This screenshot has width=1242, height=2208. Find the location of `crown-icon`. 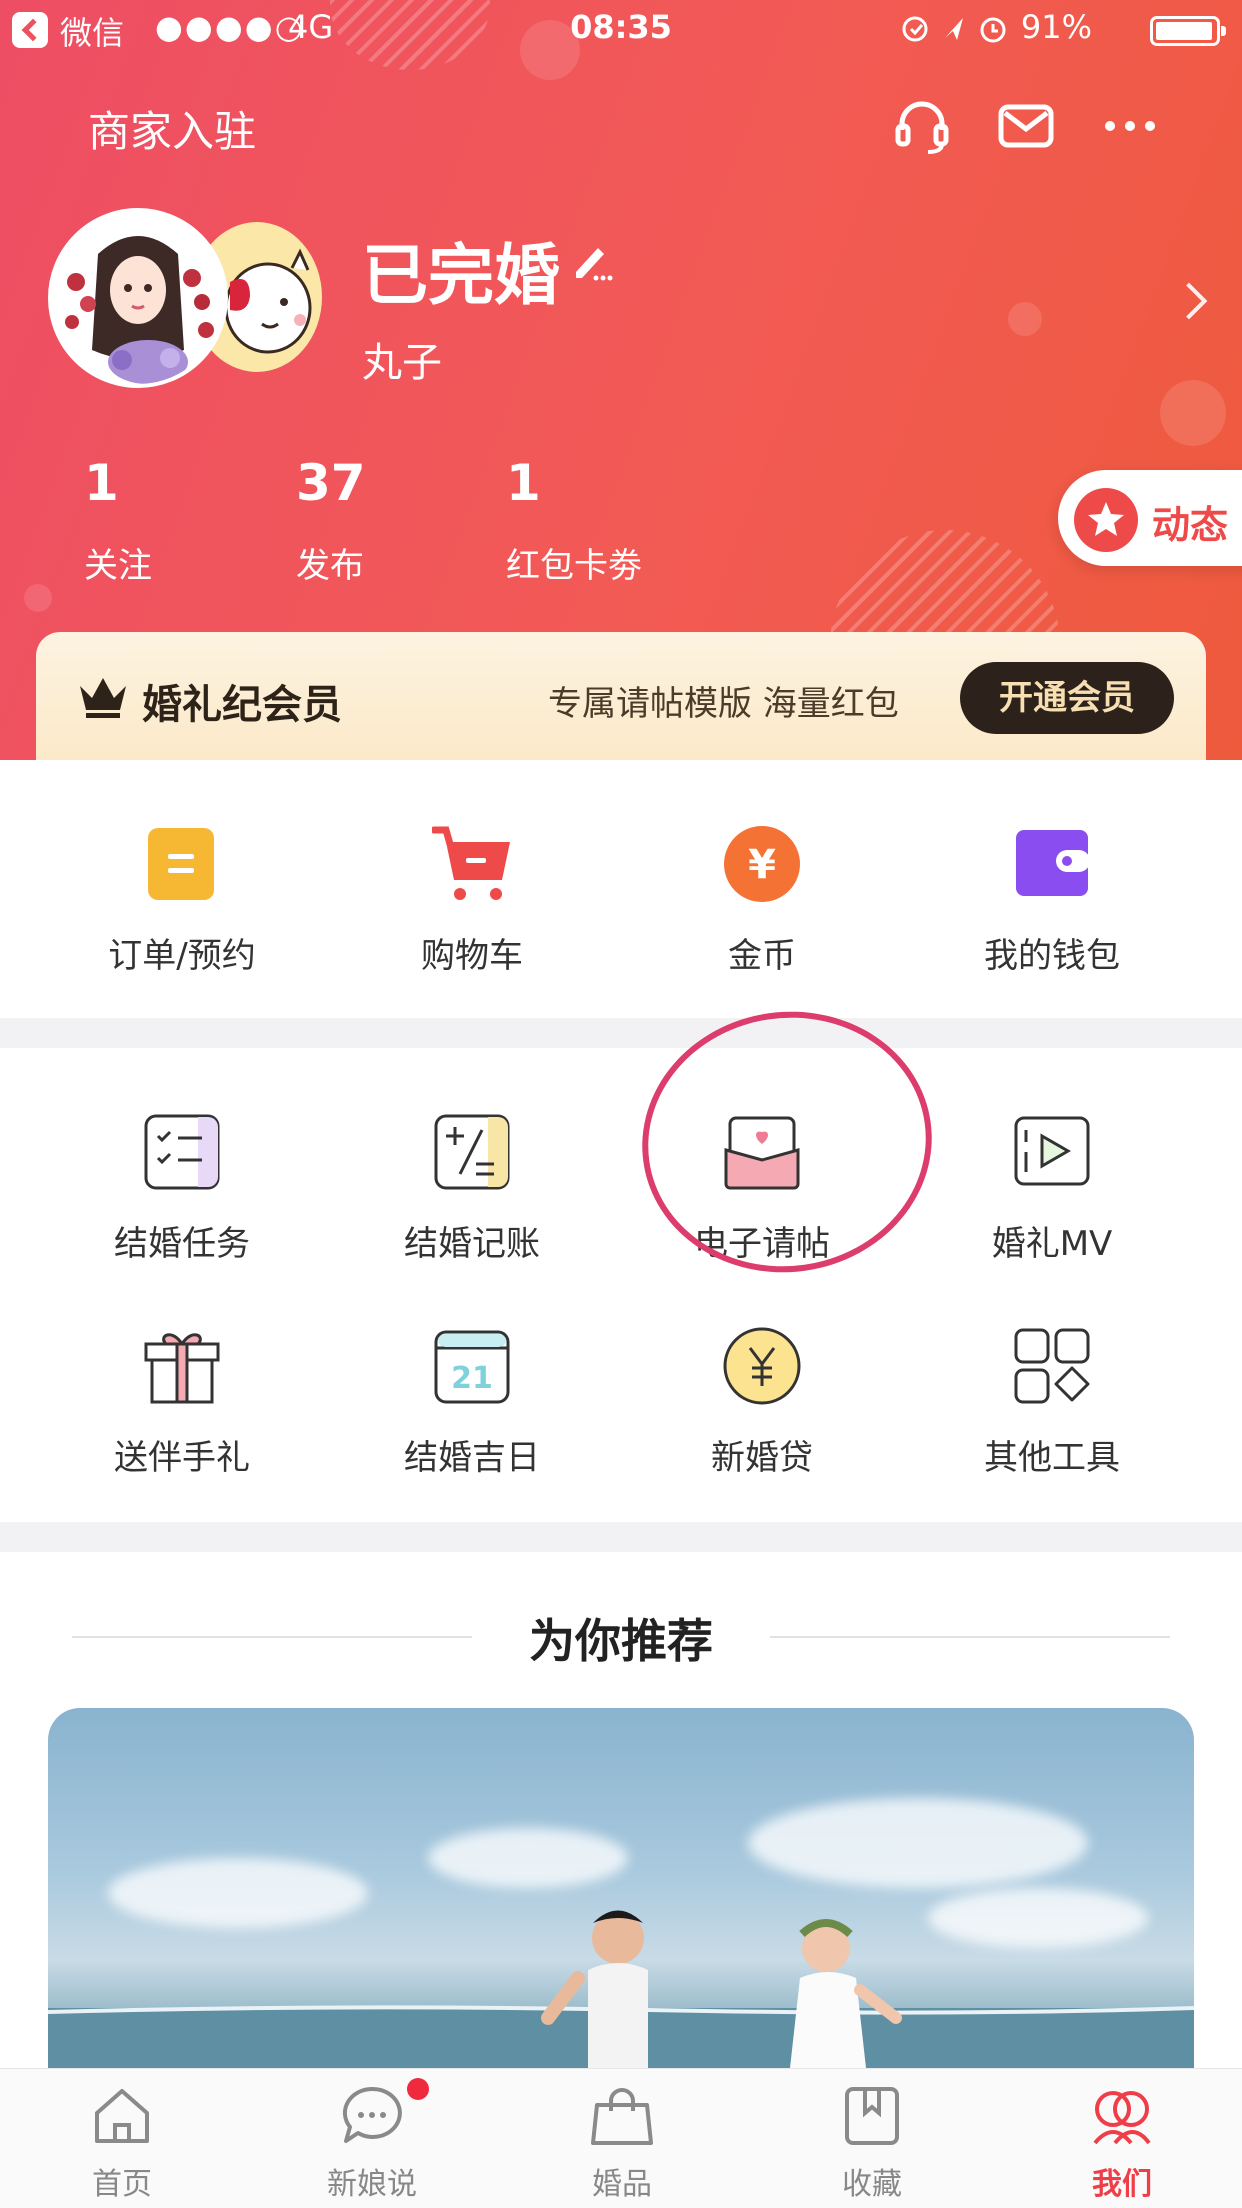

crown-icon is located at coordinates (103, 696).